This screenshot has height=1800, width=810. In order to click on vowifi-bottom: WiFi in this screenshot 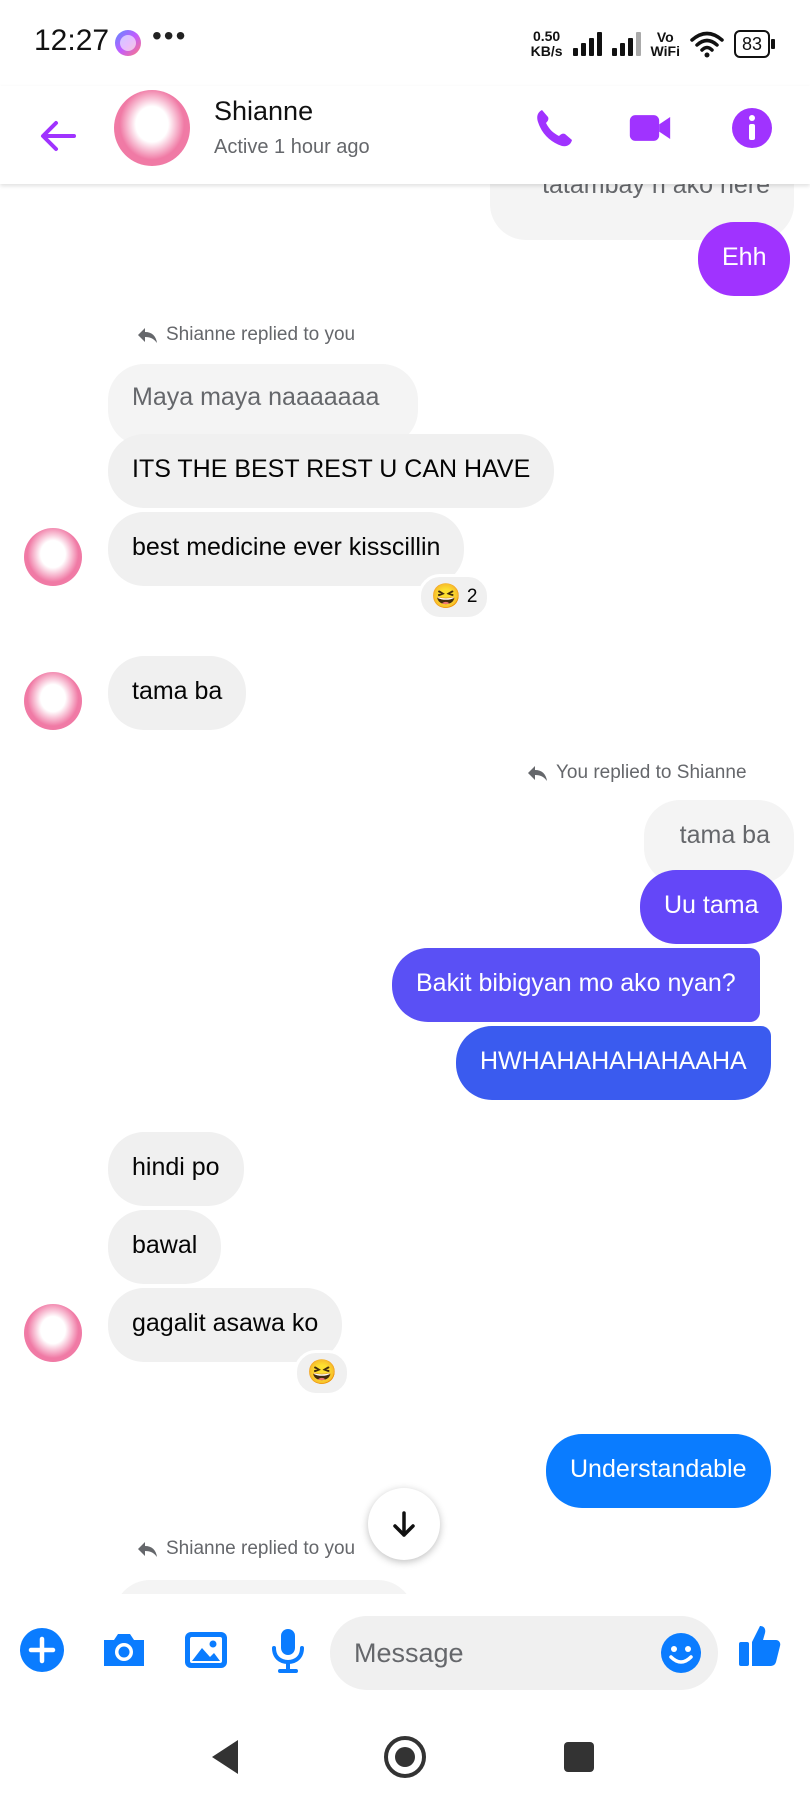, I will do `click(665, 51)`.